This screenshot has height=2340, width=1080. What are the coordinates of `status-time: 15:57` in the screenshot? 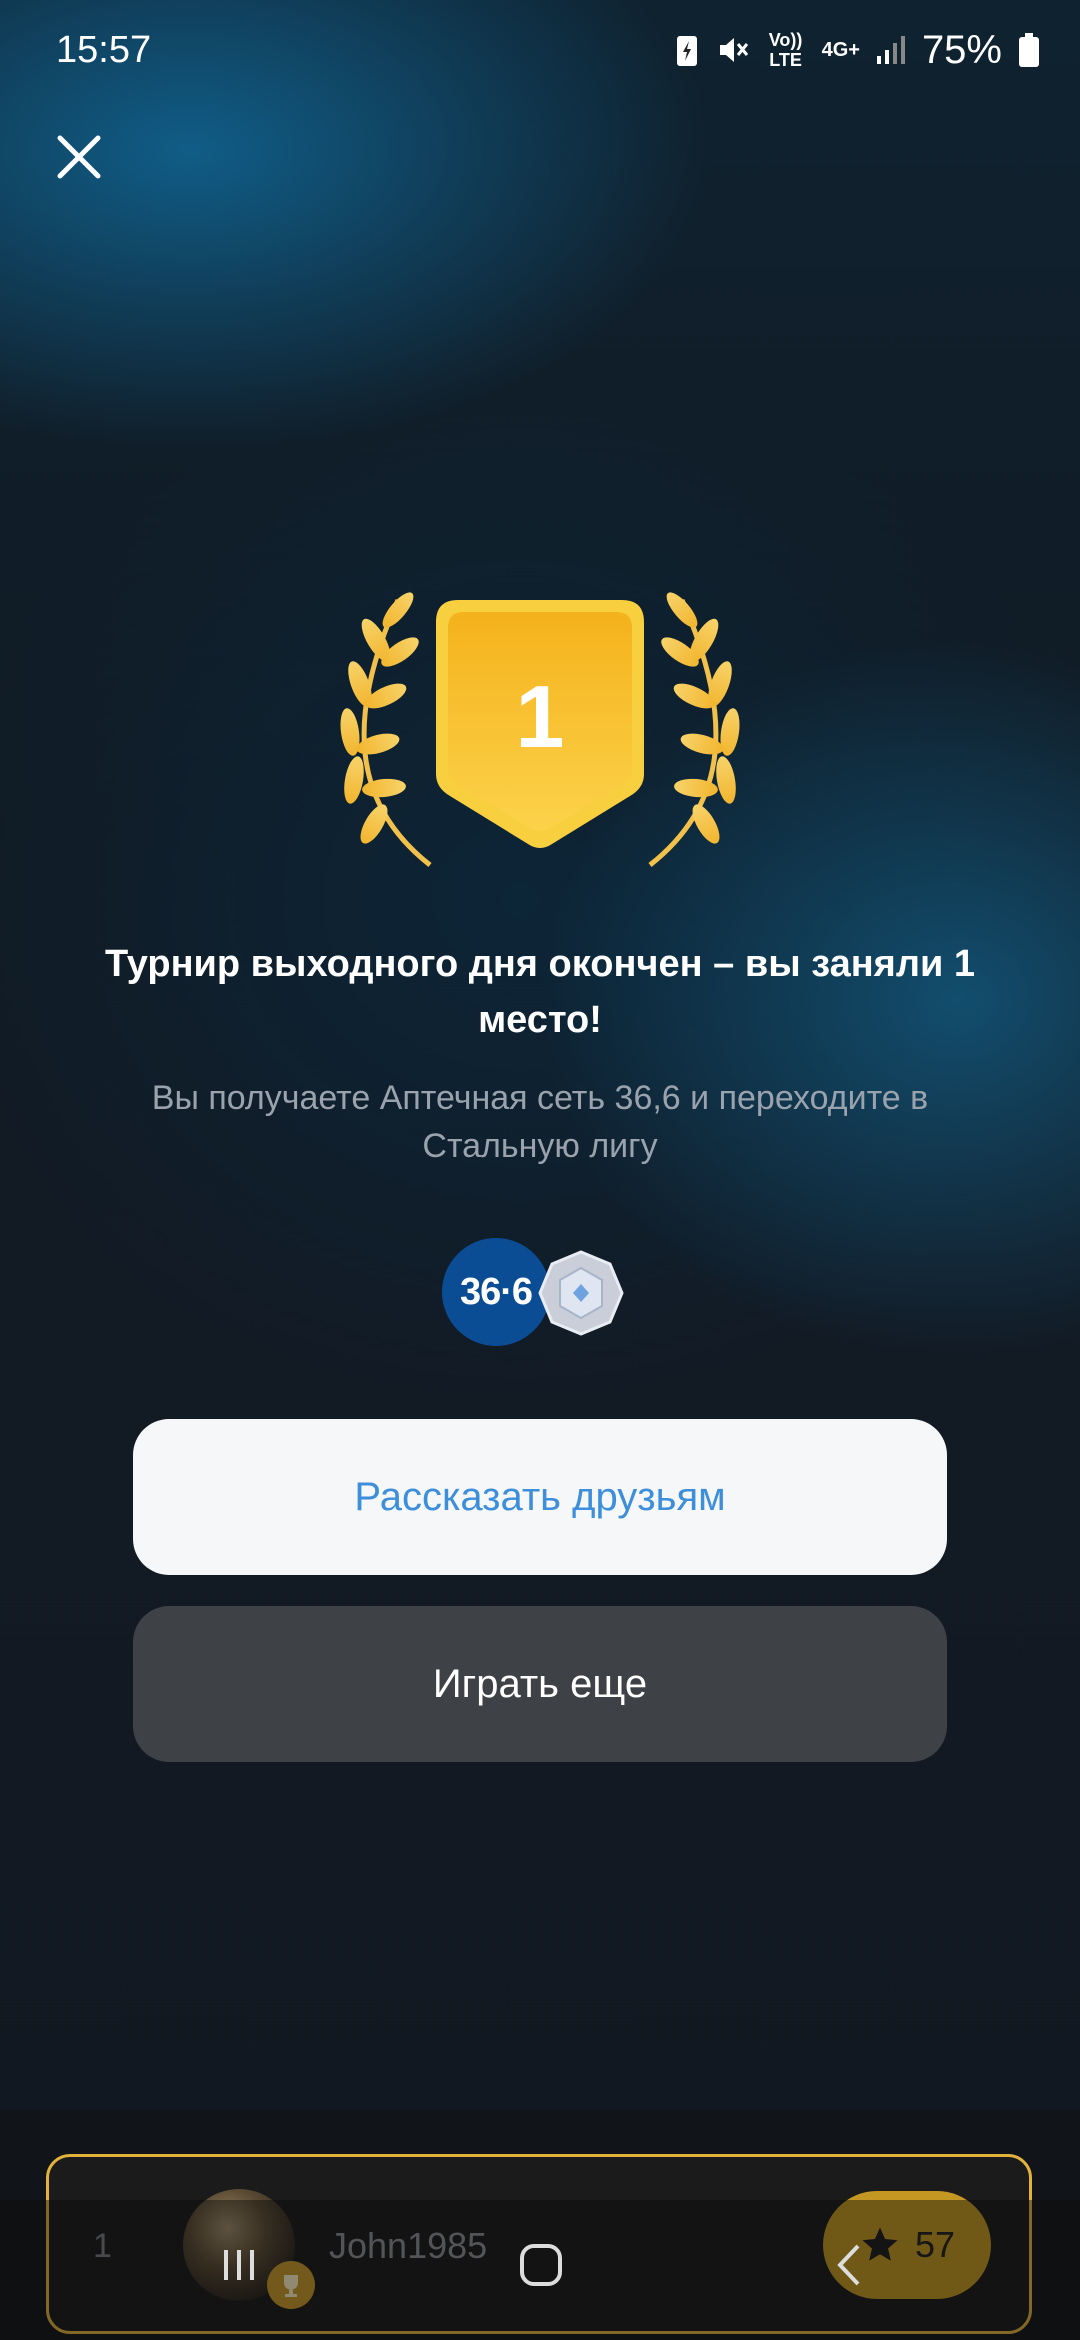 It's located at (104, 49).